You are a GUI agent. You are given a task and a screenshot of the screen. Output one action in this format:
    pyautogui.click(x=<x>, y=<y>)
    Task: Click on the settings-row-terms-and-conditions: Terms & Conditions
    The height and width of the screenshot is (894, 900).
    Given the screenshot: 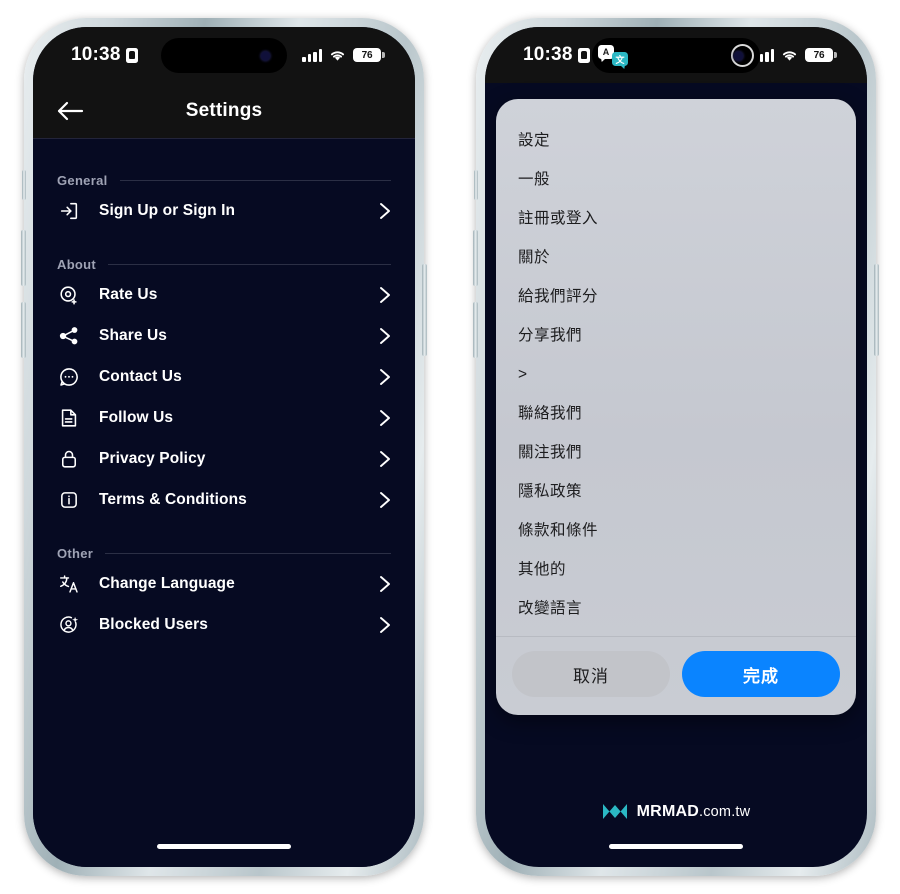 What is the action you would take?
    pyautogui.click(x=224, y=499)
    